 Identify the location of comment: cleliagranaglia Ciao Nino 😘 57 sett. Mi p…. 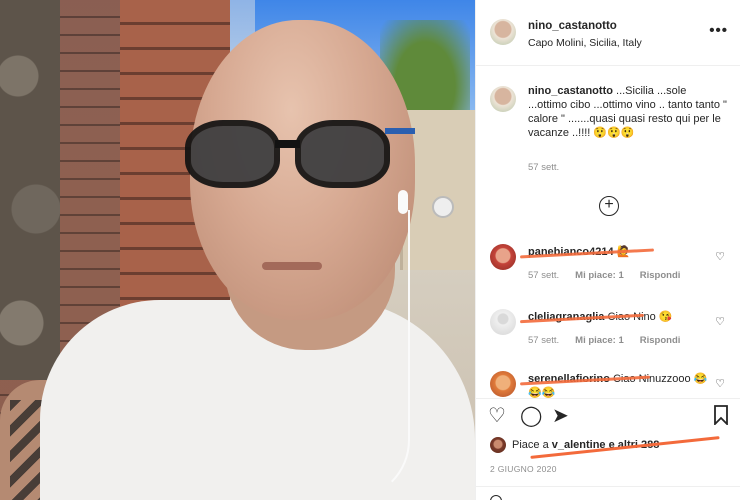
(608, 335).